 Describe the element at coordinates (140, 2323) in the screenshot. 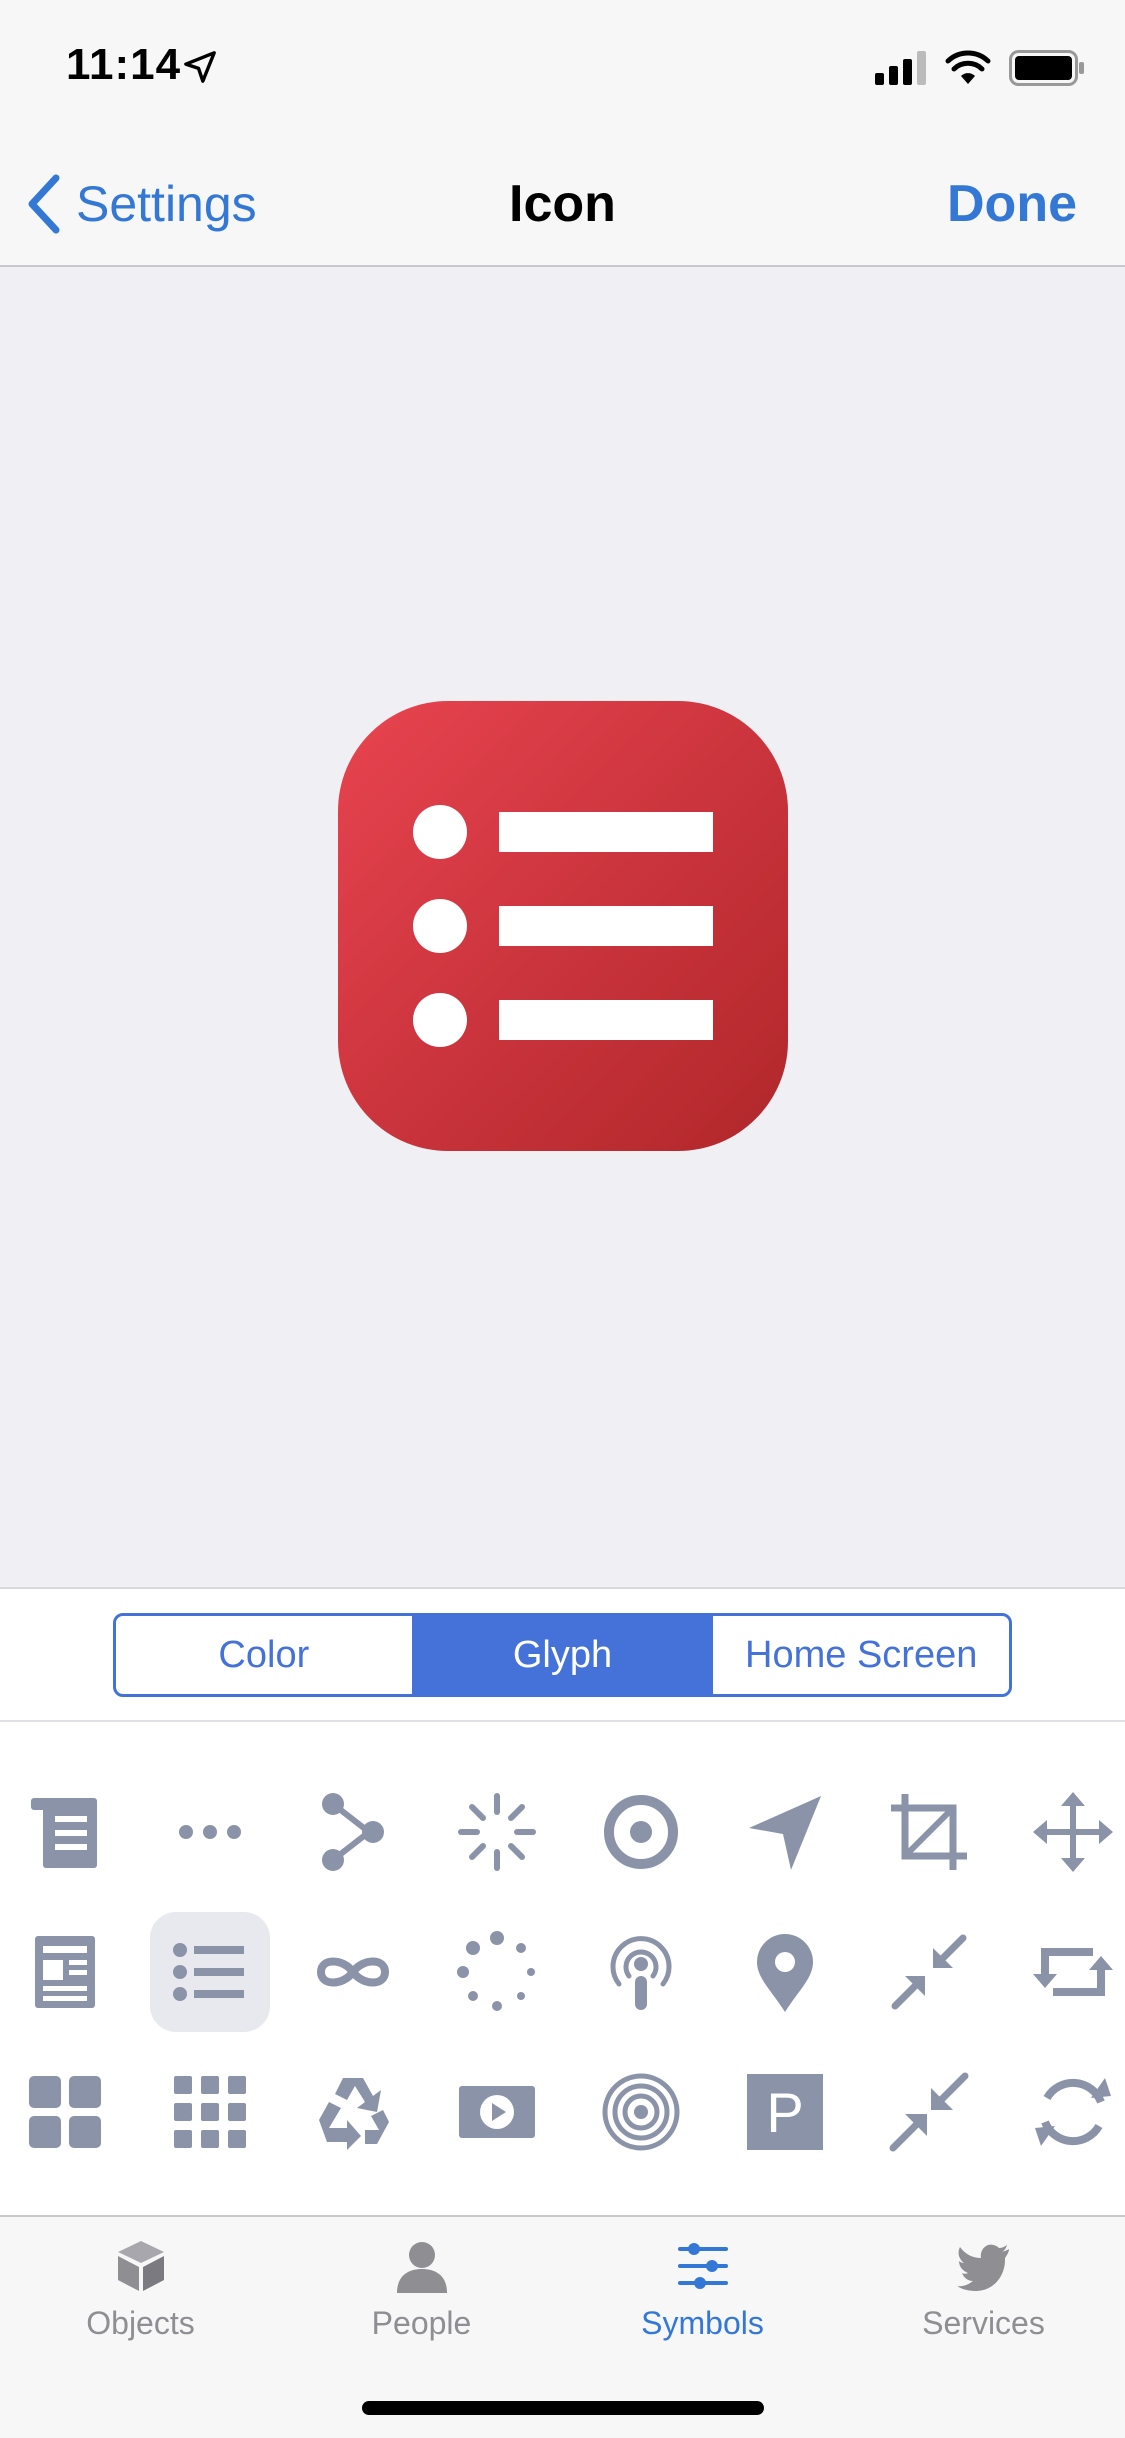

I see `tab-objects-label: Objects` at that location.